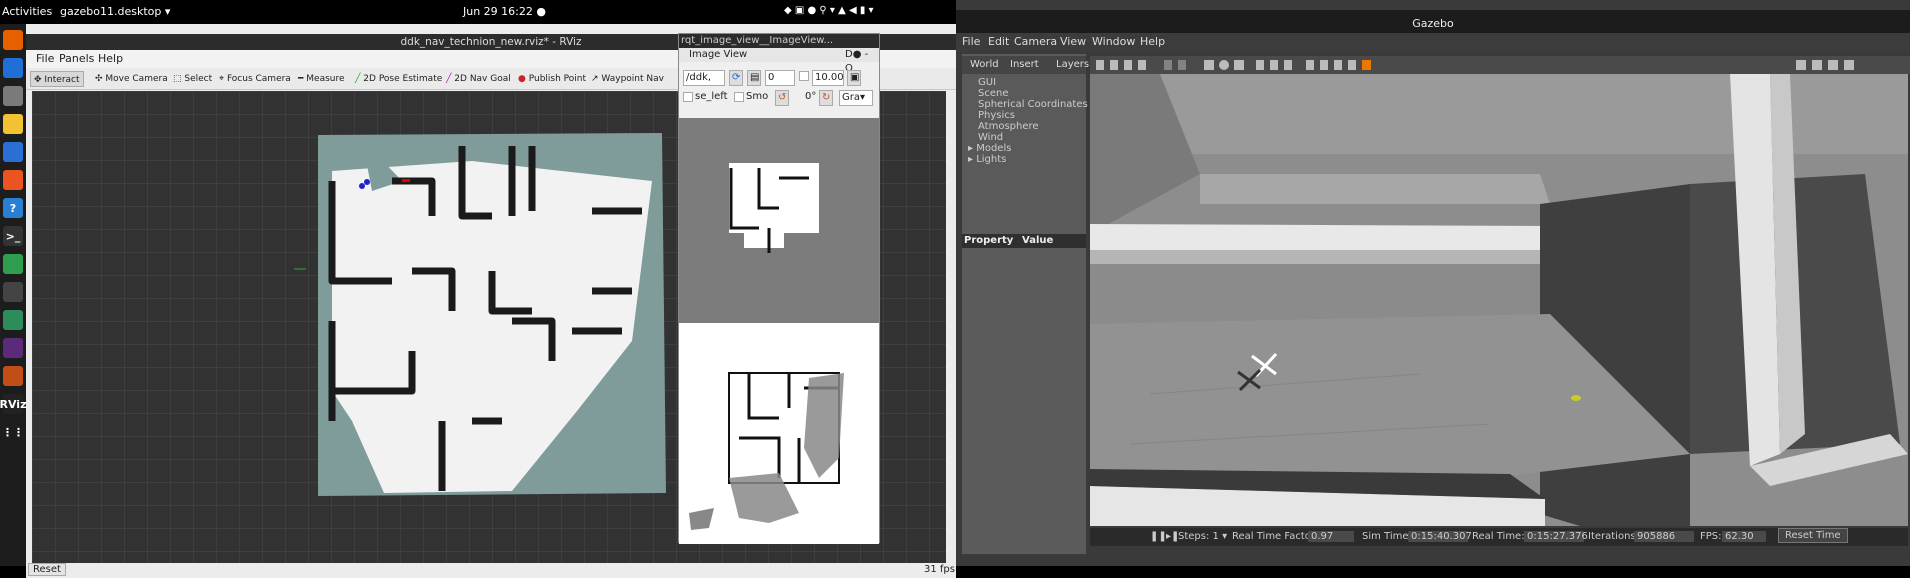  Describe the element at coordinates (1275, 536) in the screenshot. I see `rtf-label: Real Time Factor:` at that location.